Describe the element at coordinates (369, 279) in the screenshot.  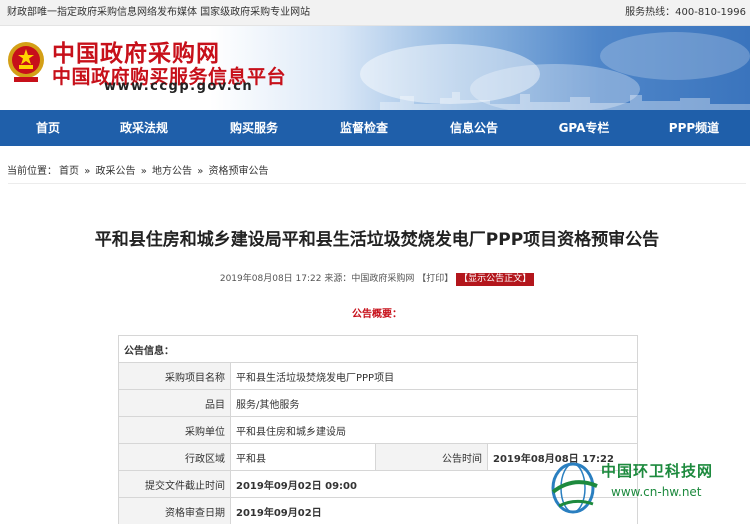
I see `article-source: 来源：中国政府采购网` at that location.